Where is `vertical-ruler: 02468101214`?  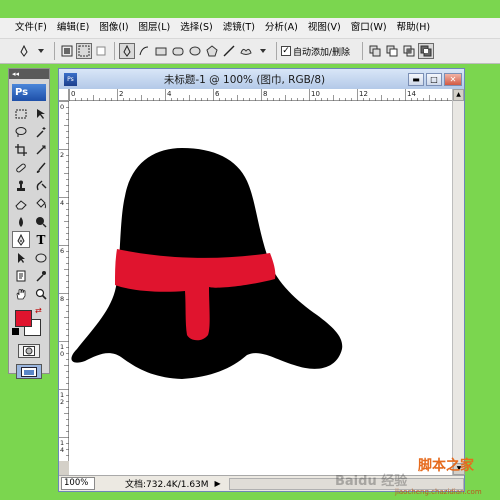
vertical-ruler: 02468101214 is located at coordinates (64, 281).